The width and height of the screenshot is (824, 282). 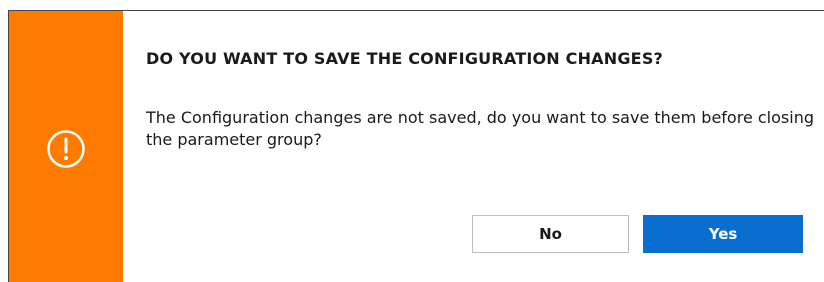 I want to click on alert-circle-icon, so click(x=66, y=149).